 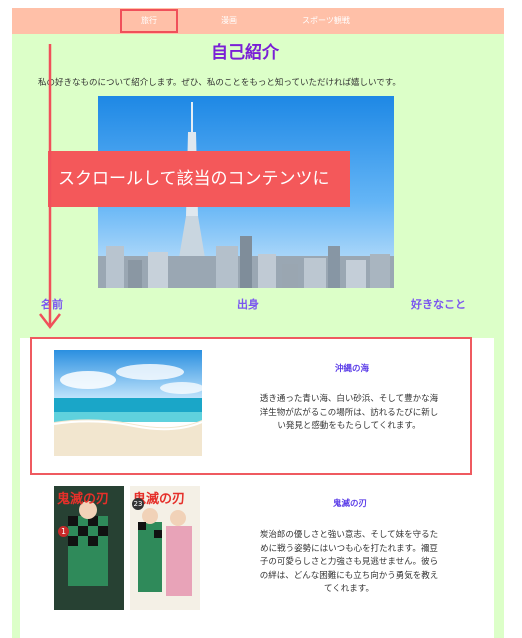 What do you see at coordinates (349, 575) in the screenshot?
I see `desc-line: の絆は、どんな困難にも立ち向かう勇気を教え` at bounding box center [349, 575].